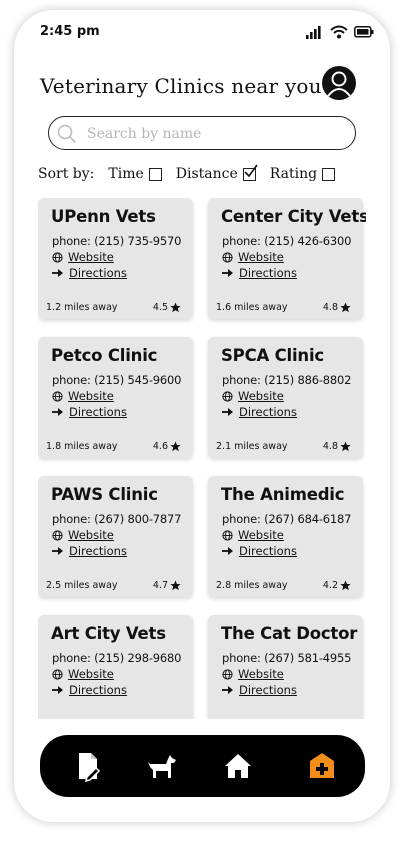  I want to click on sort-option-label: Distance, so click(206, 174).